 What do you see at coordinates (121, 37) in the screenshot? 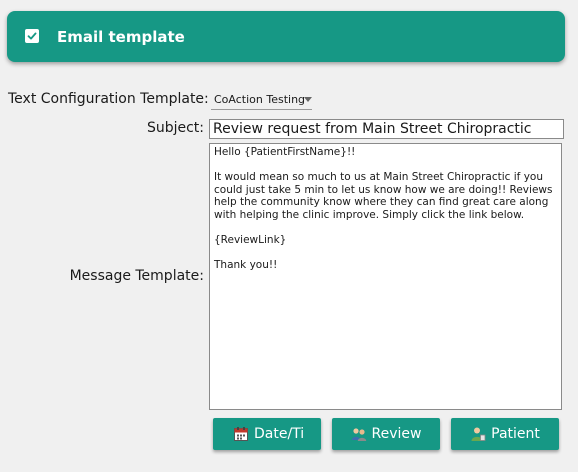
I see `header-title: Email template` at bounding box center [121, 37].